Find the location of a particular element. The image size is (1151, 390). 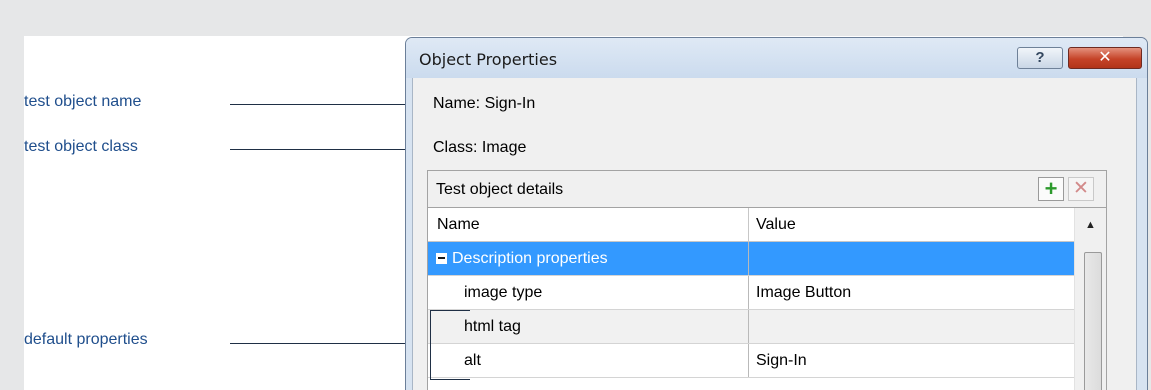

test-object-details-header: Test object details + ✕ is located at coordinates (767, 189).